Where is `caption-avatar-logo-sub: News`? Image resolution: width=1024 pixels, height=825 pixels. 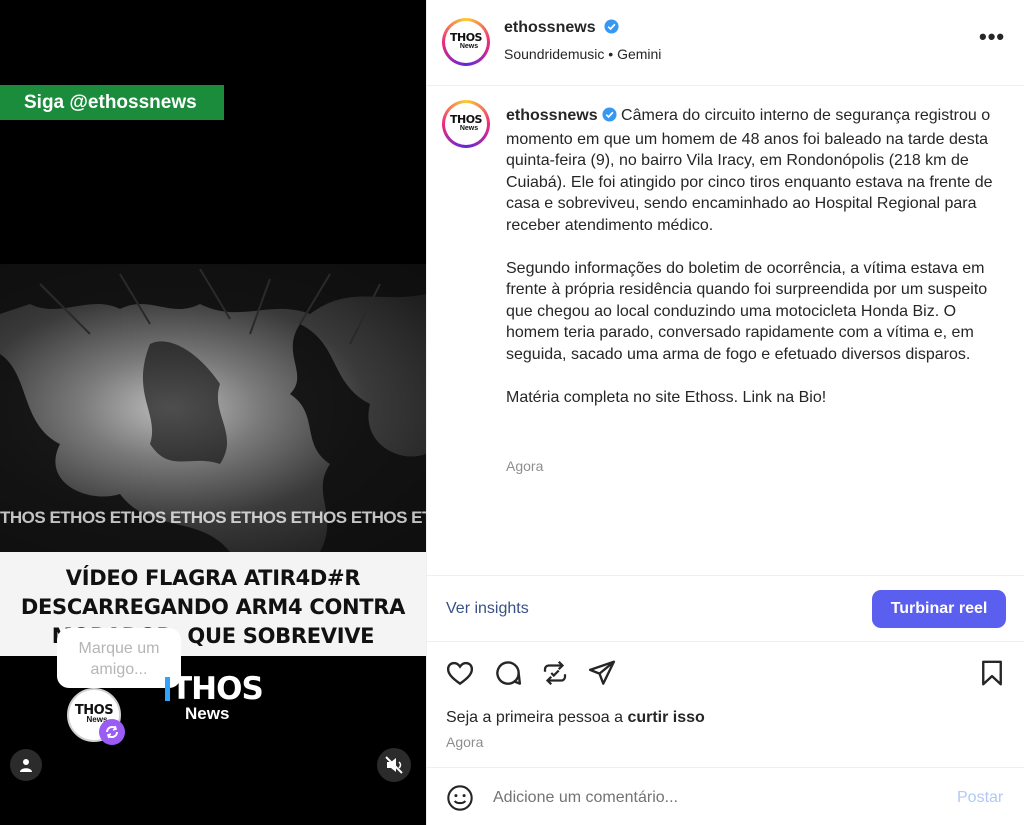
caption-avatar-logo-sub: News is located at coordinates (469, 128).